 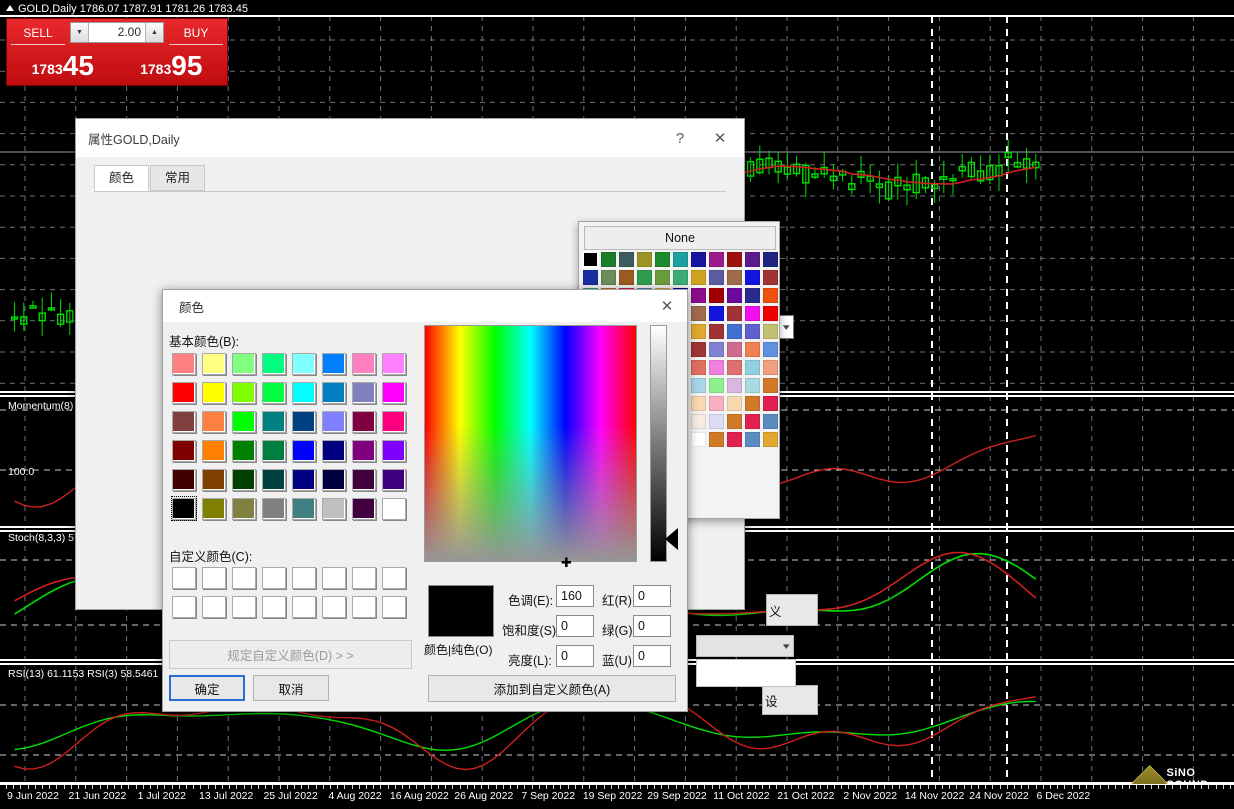 What do you see at coordinates (680, 138) in the screenshot?
I see `help-icon: ?` at bounding box center [680, 138].